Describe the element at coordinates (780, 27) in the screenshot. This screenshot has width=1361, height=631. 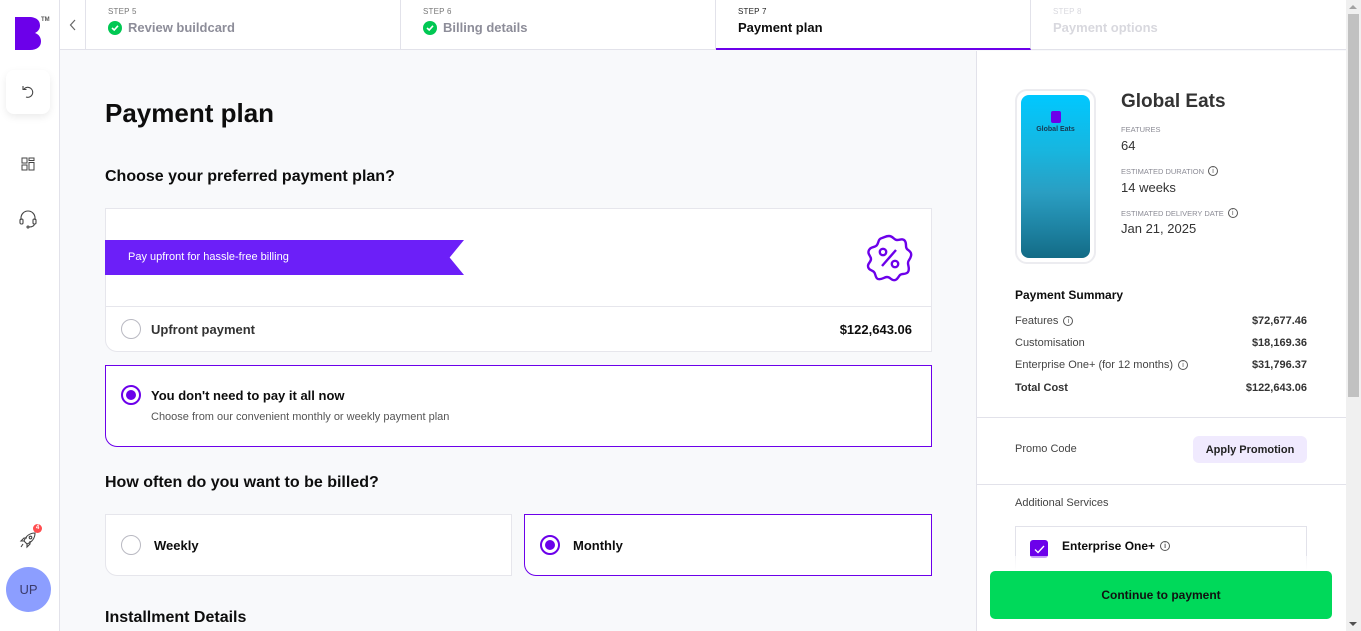
I see `step-title: Payment plan` at that location.